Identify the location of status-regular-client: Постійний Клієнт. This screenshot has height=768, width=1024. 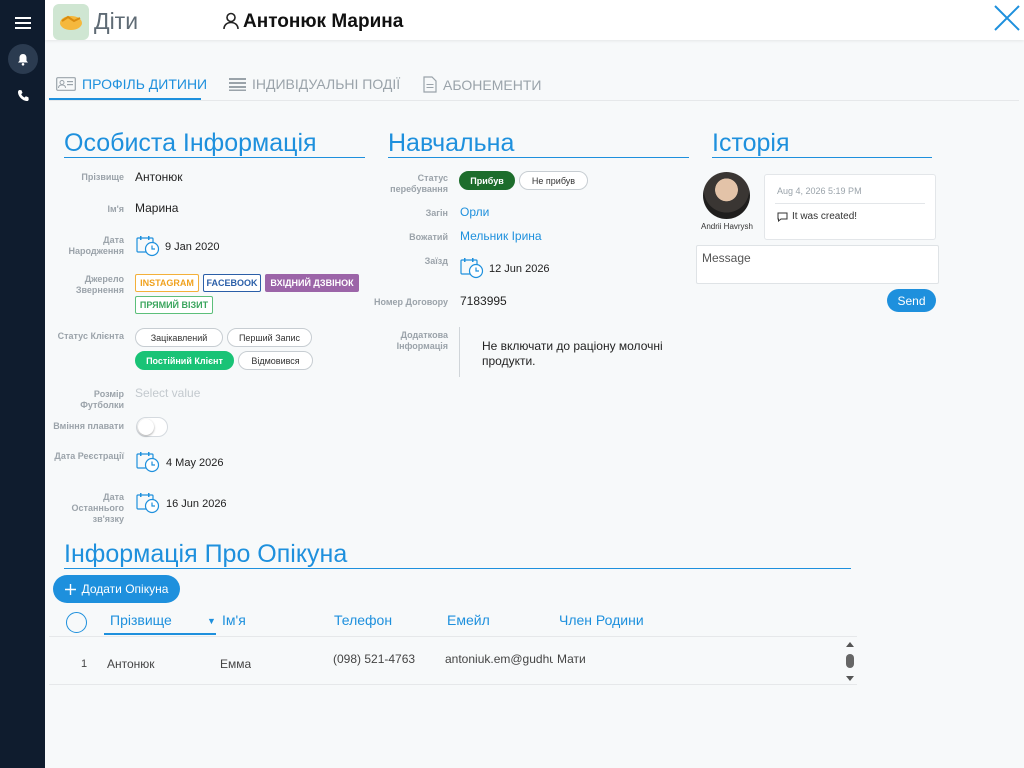
(184, 360).